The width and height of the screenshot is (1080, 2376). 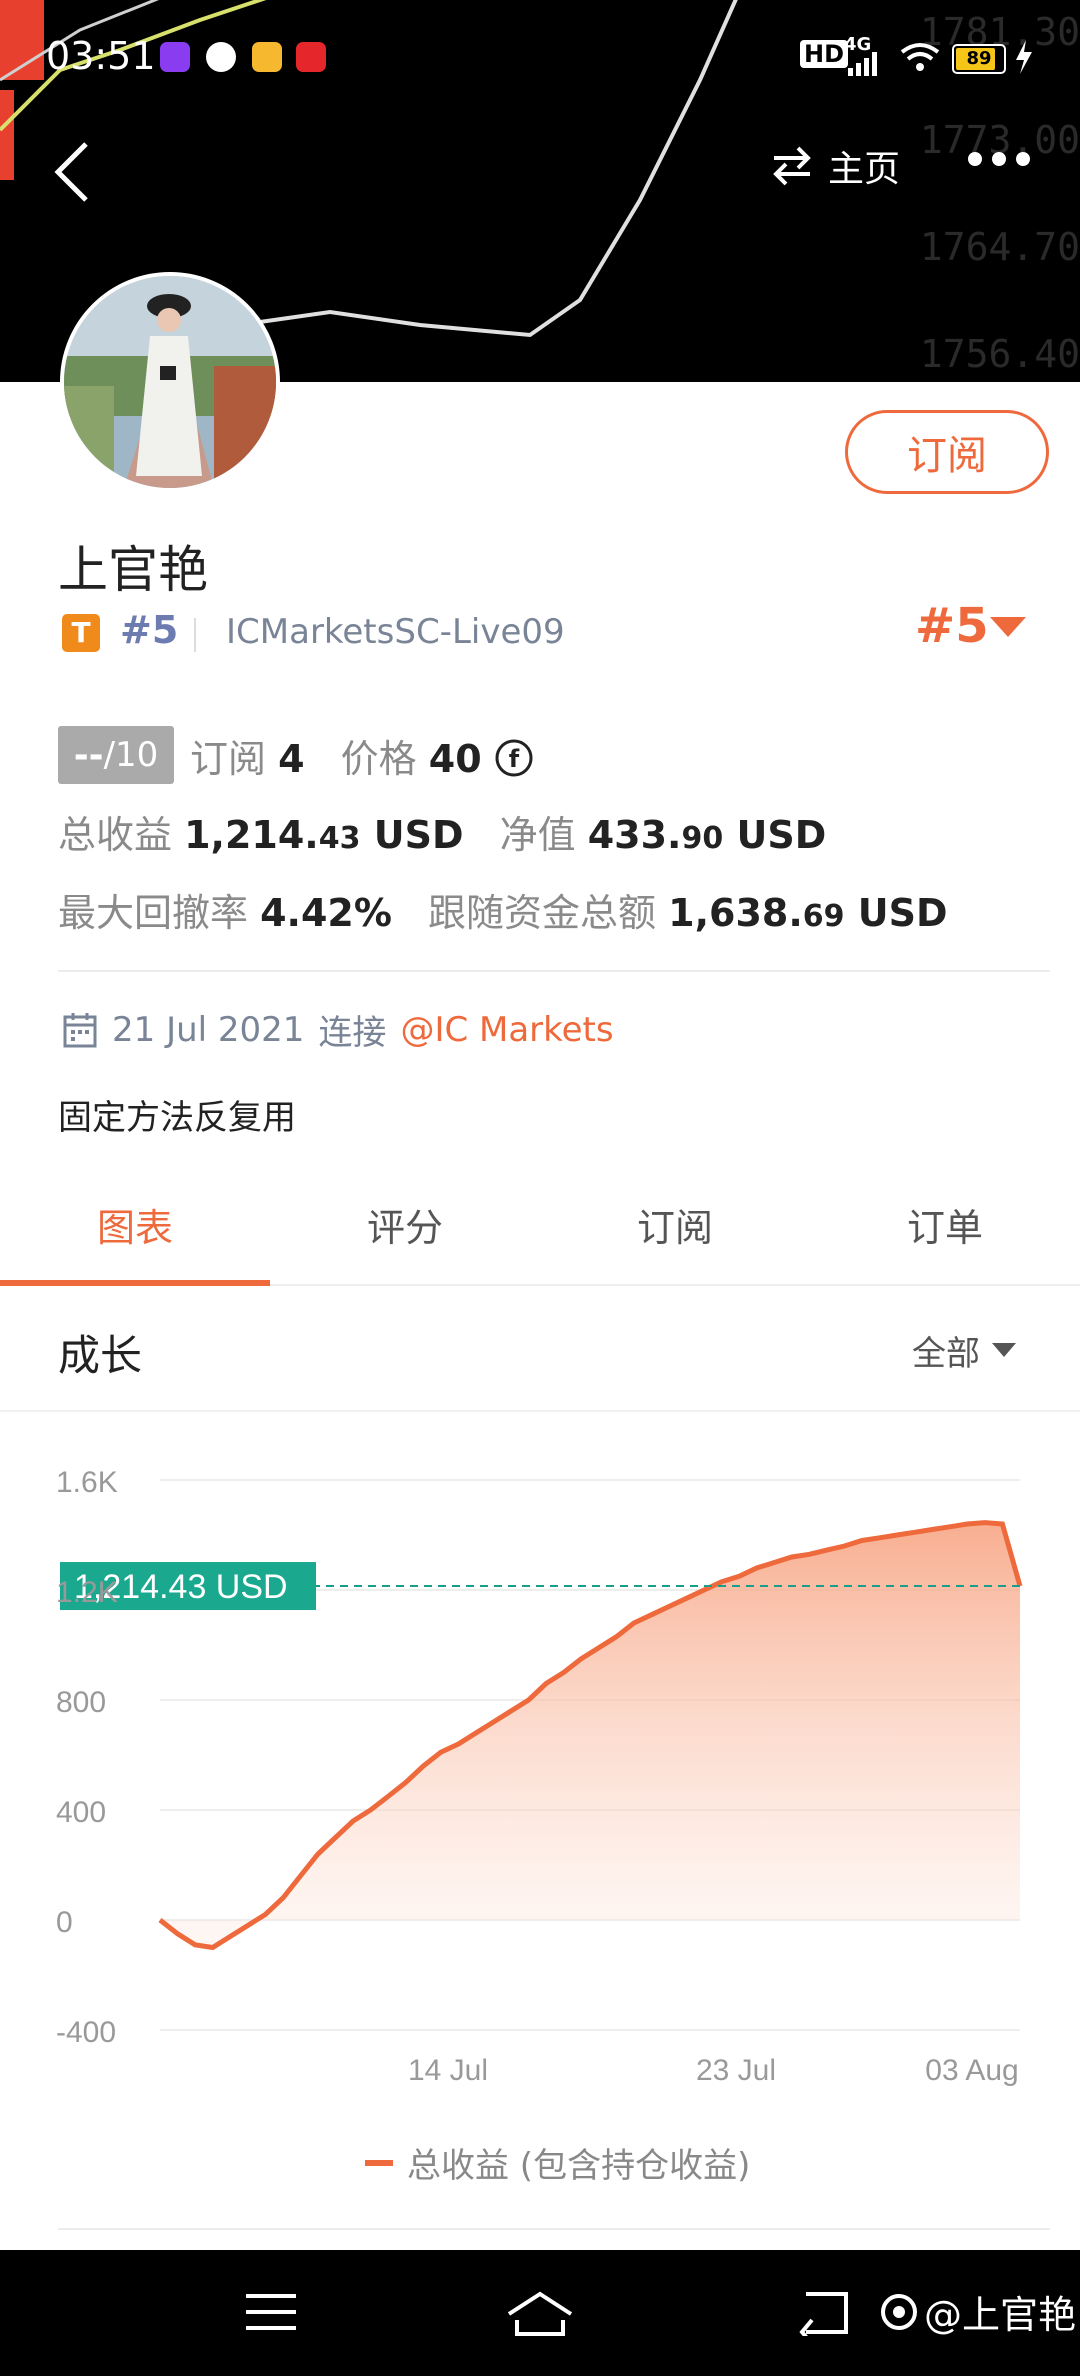 What do you see at coordinates (675, 1232) in the screenshot?
I see `tab-subscription: 订阅` at bounding box center [675, 1232].